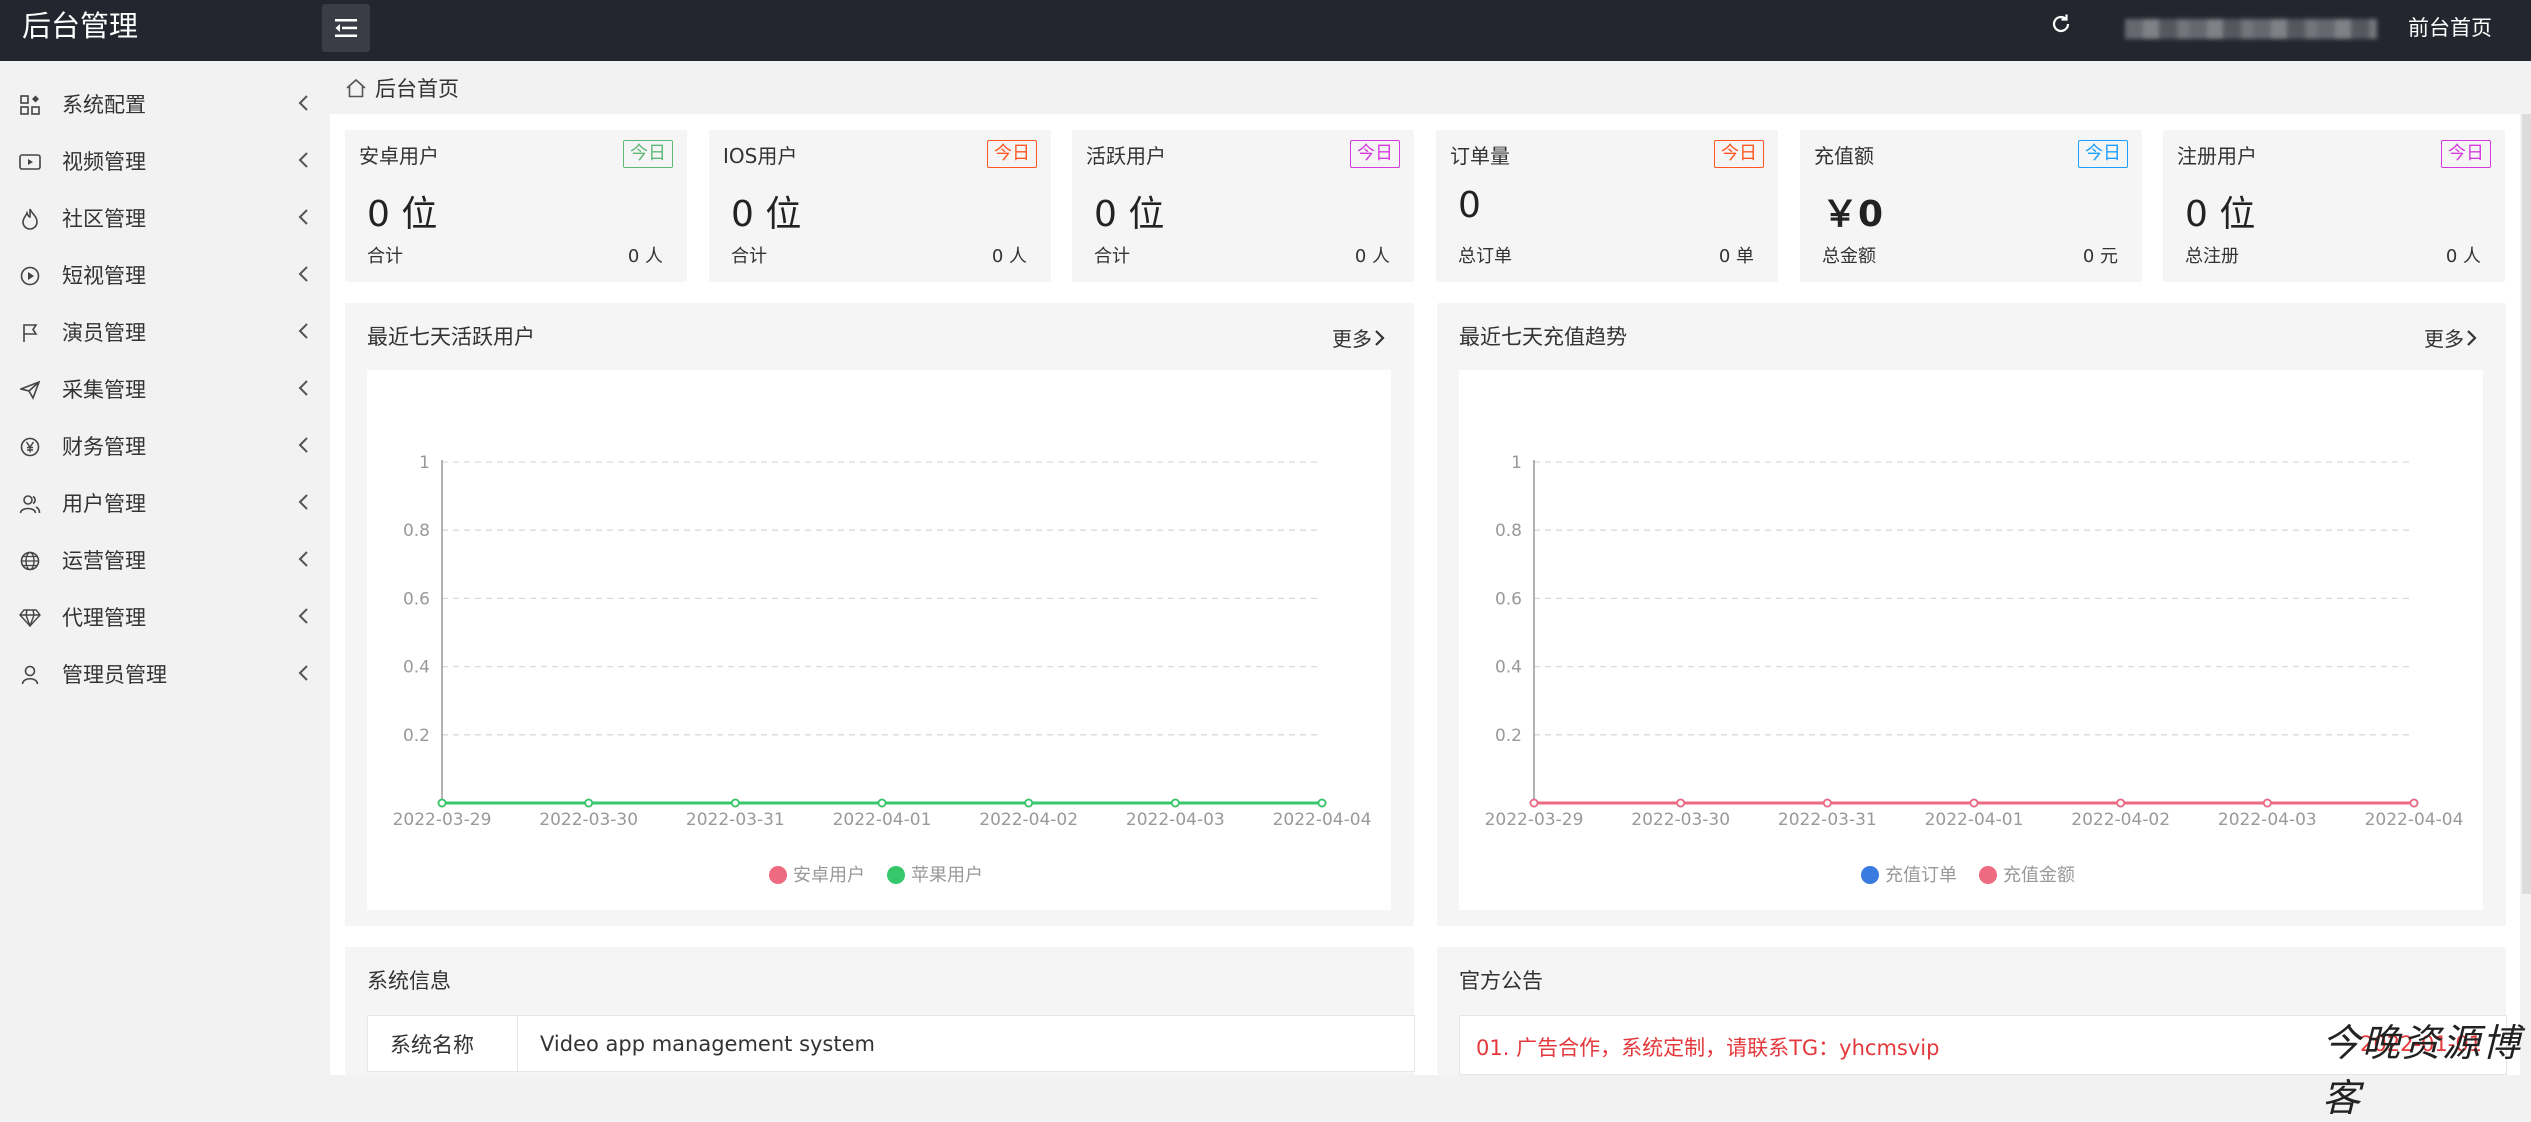 The image size is (2531, 1122). I want to click on stat-title: 活跃用户, so click(1126, 156).